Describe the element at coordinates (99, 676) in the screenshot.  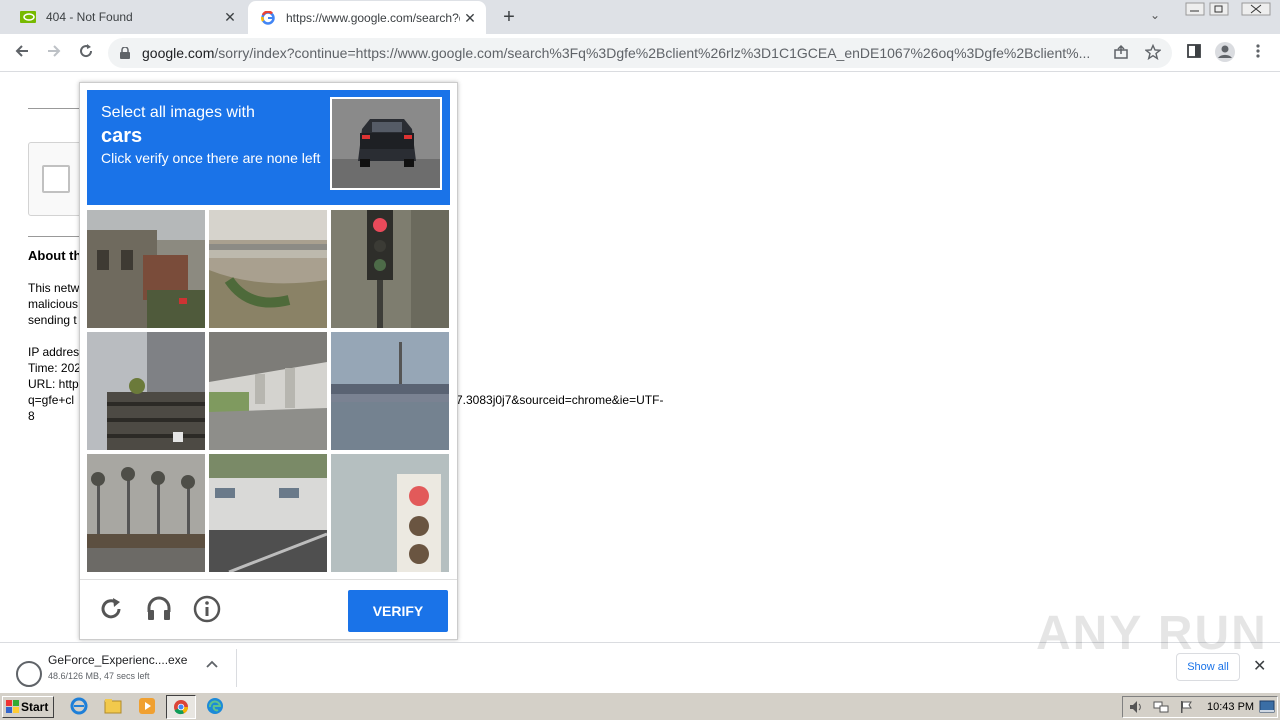
I see `download-status: 48.6/126 MB, 47 secs left` at that location.